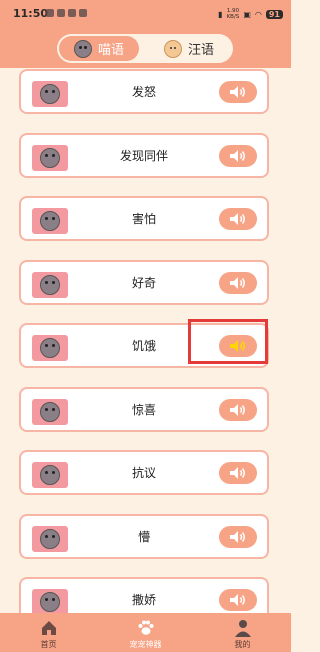  Describe the element at coordinates (172, 48) in the screenshot. I see `dog-icon` at that location.